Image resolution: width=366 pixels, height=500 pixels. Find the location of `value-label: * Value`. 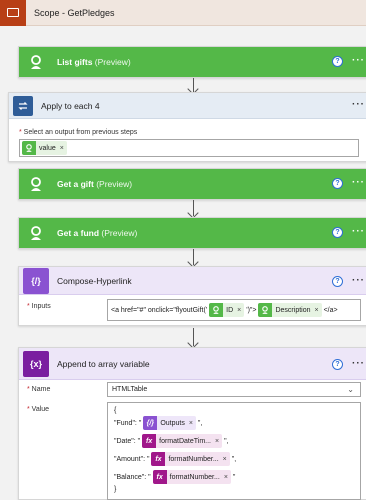

value-label: * Value is located at coordinates (38, 409).